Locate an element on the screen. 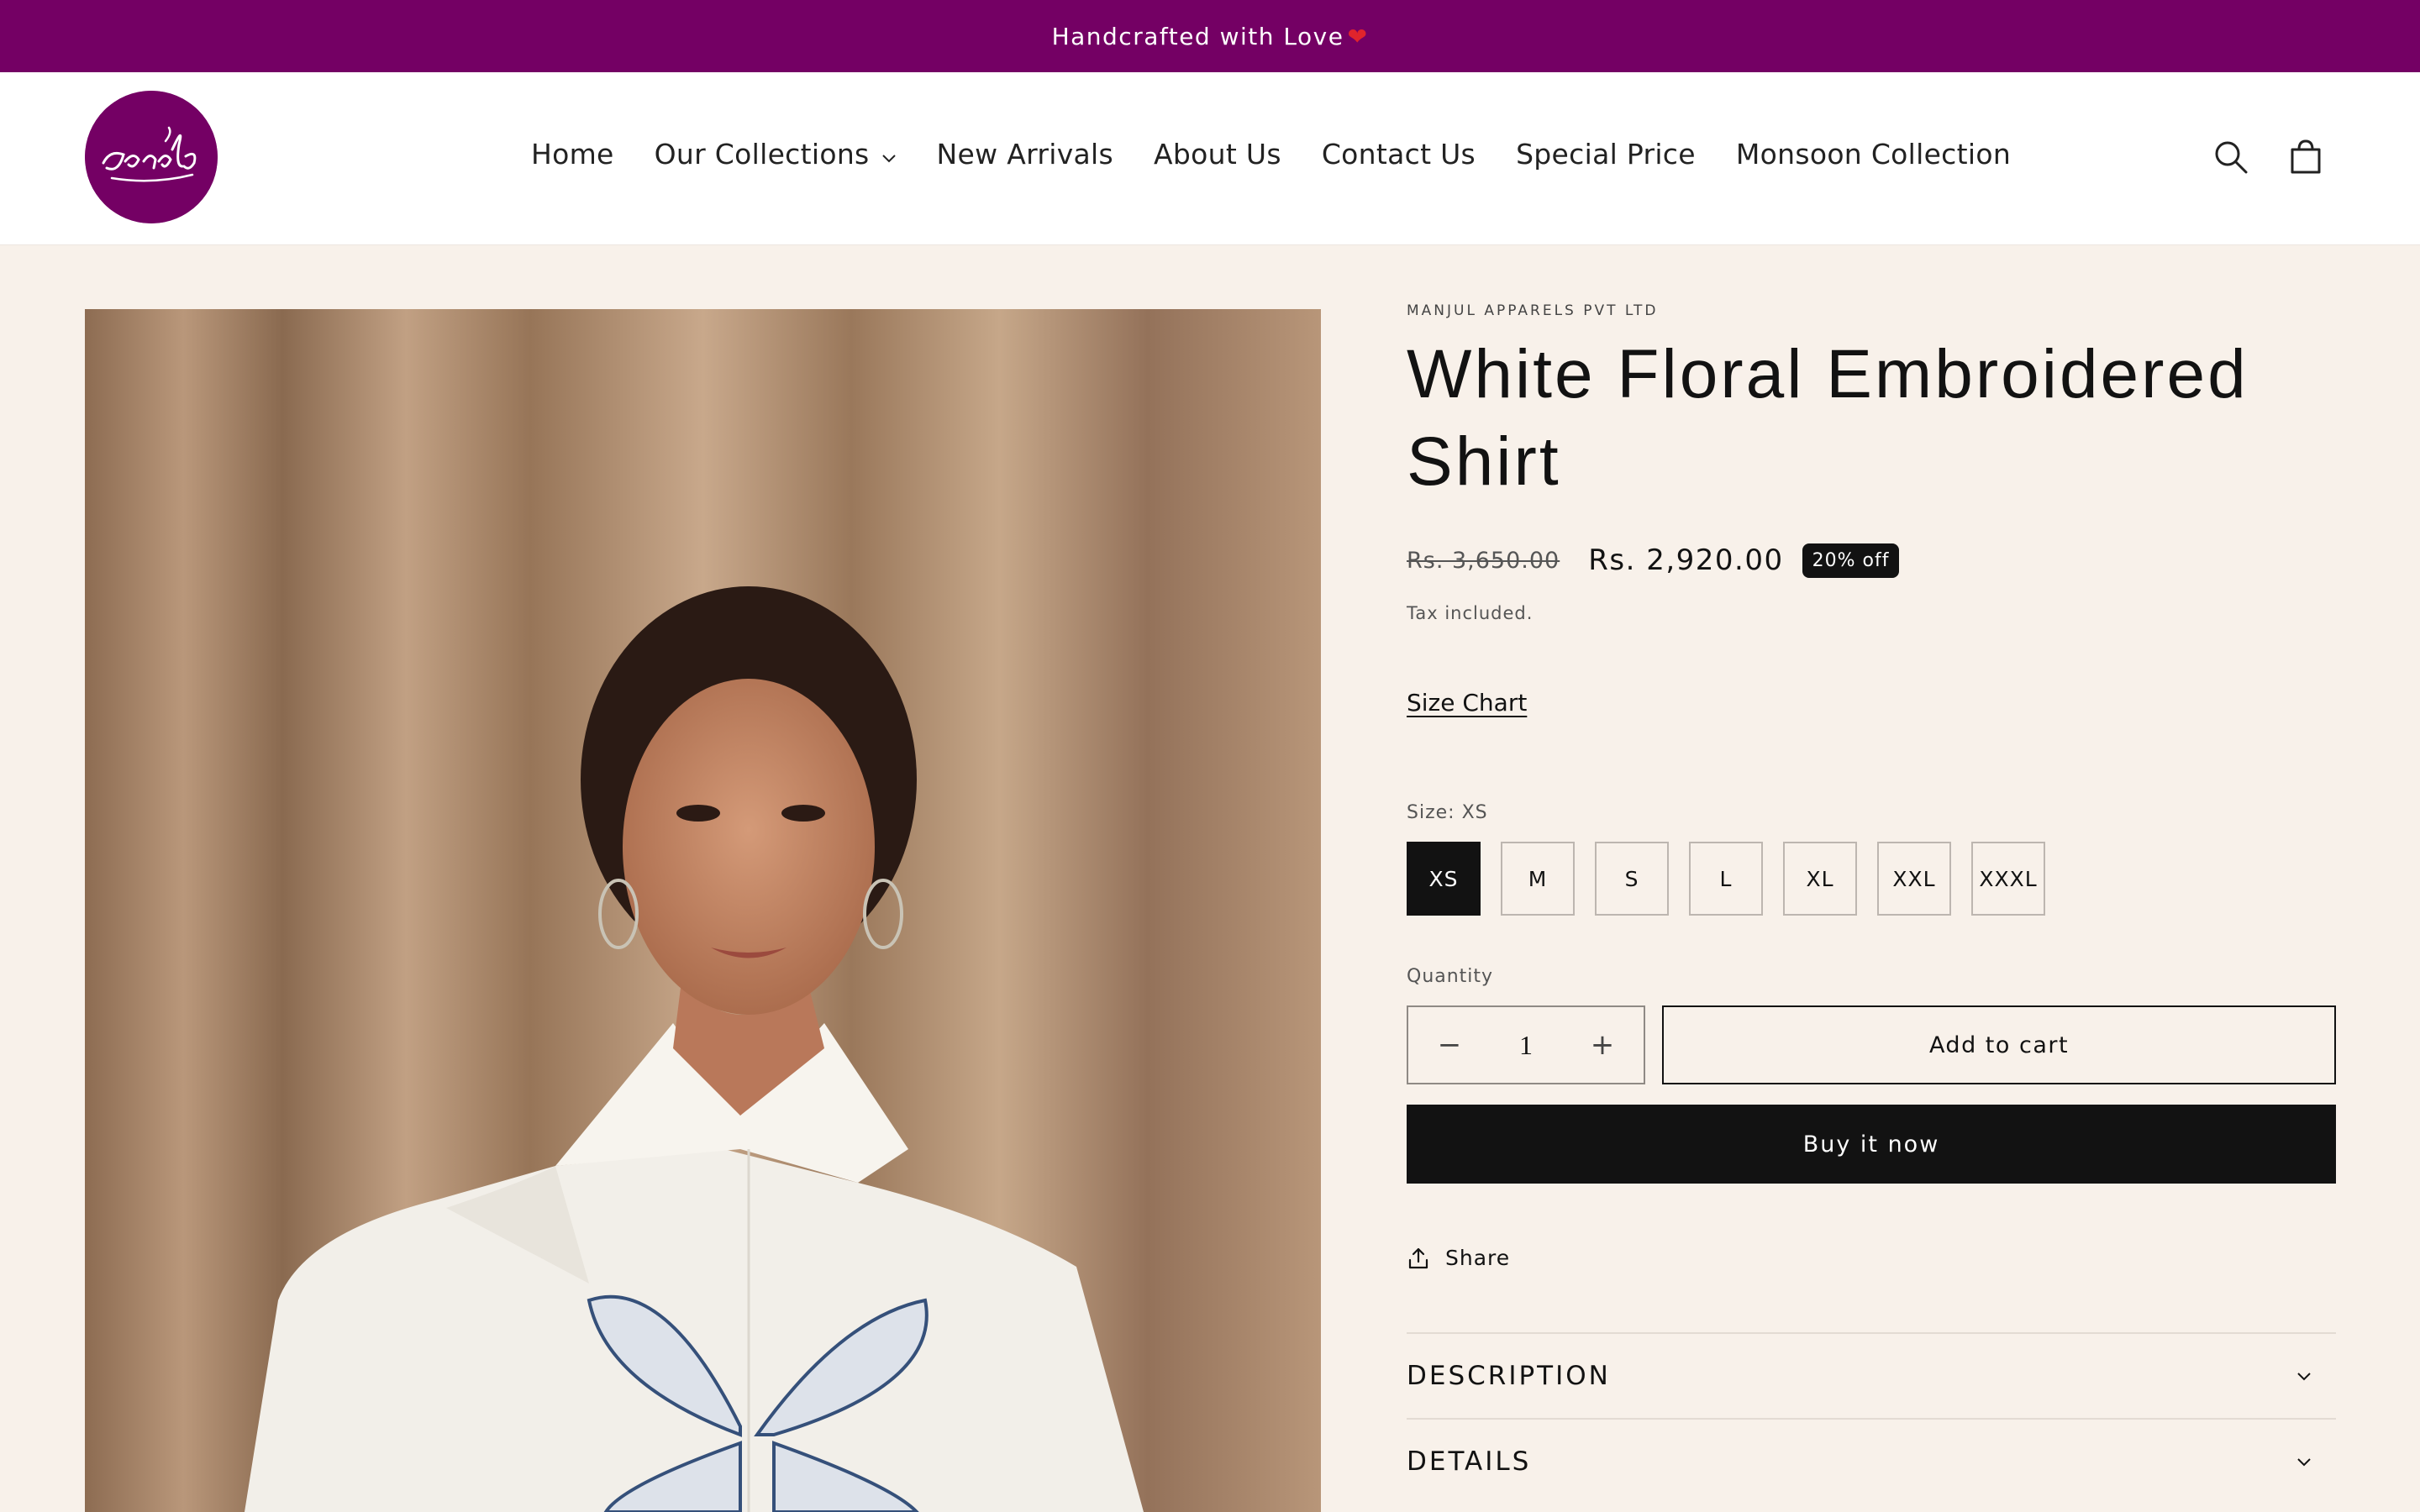 The image size is (2420, 1512). accordion-title-details: DETAILS is located at coordinates (1469, 1461).